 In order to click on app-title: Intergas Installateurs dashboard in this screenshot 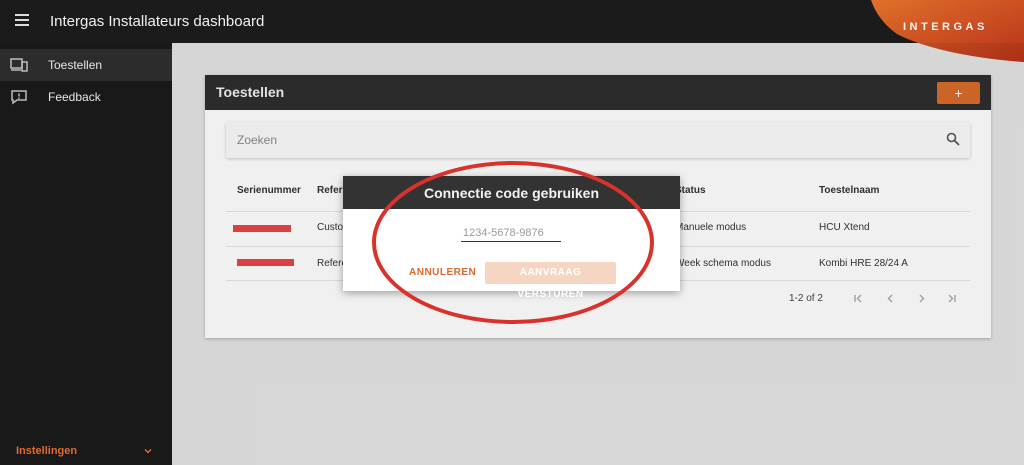, I will do `click(157, 21)`.